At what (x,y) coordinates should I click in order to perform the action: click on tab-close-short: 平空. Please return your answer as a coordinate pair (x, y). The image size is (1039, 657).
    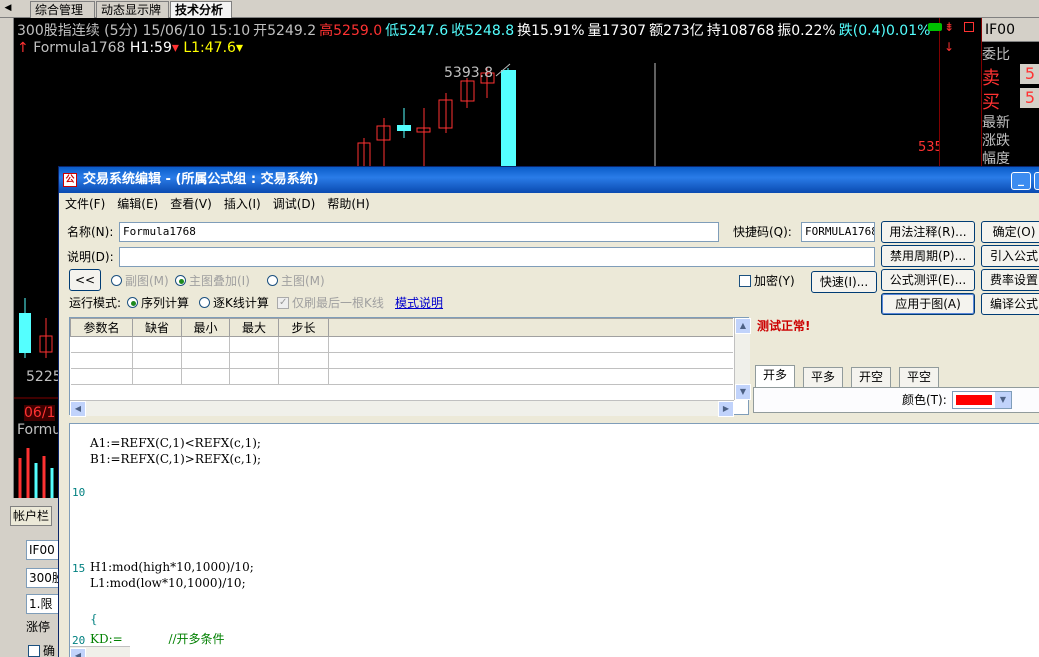
    Looking at the image, I should click on (919, 377).